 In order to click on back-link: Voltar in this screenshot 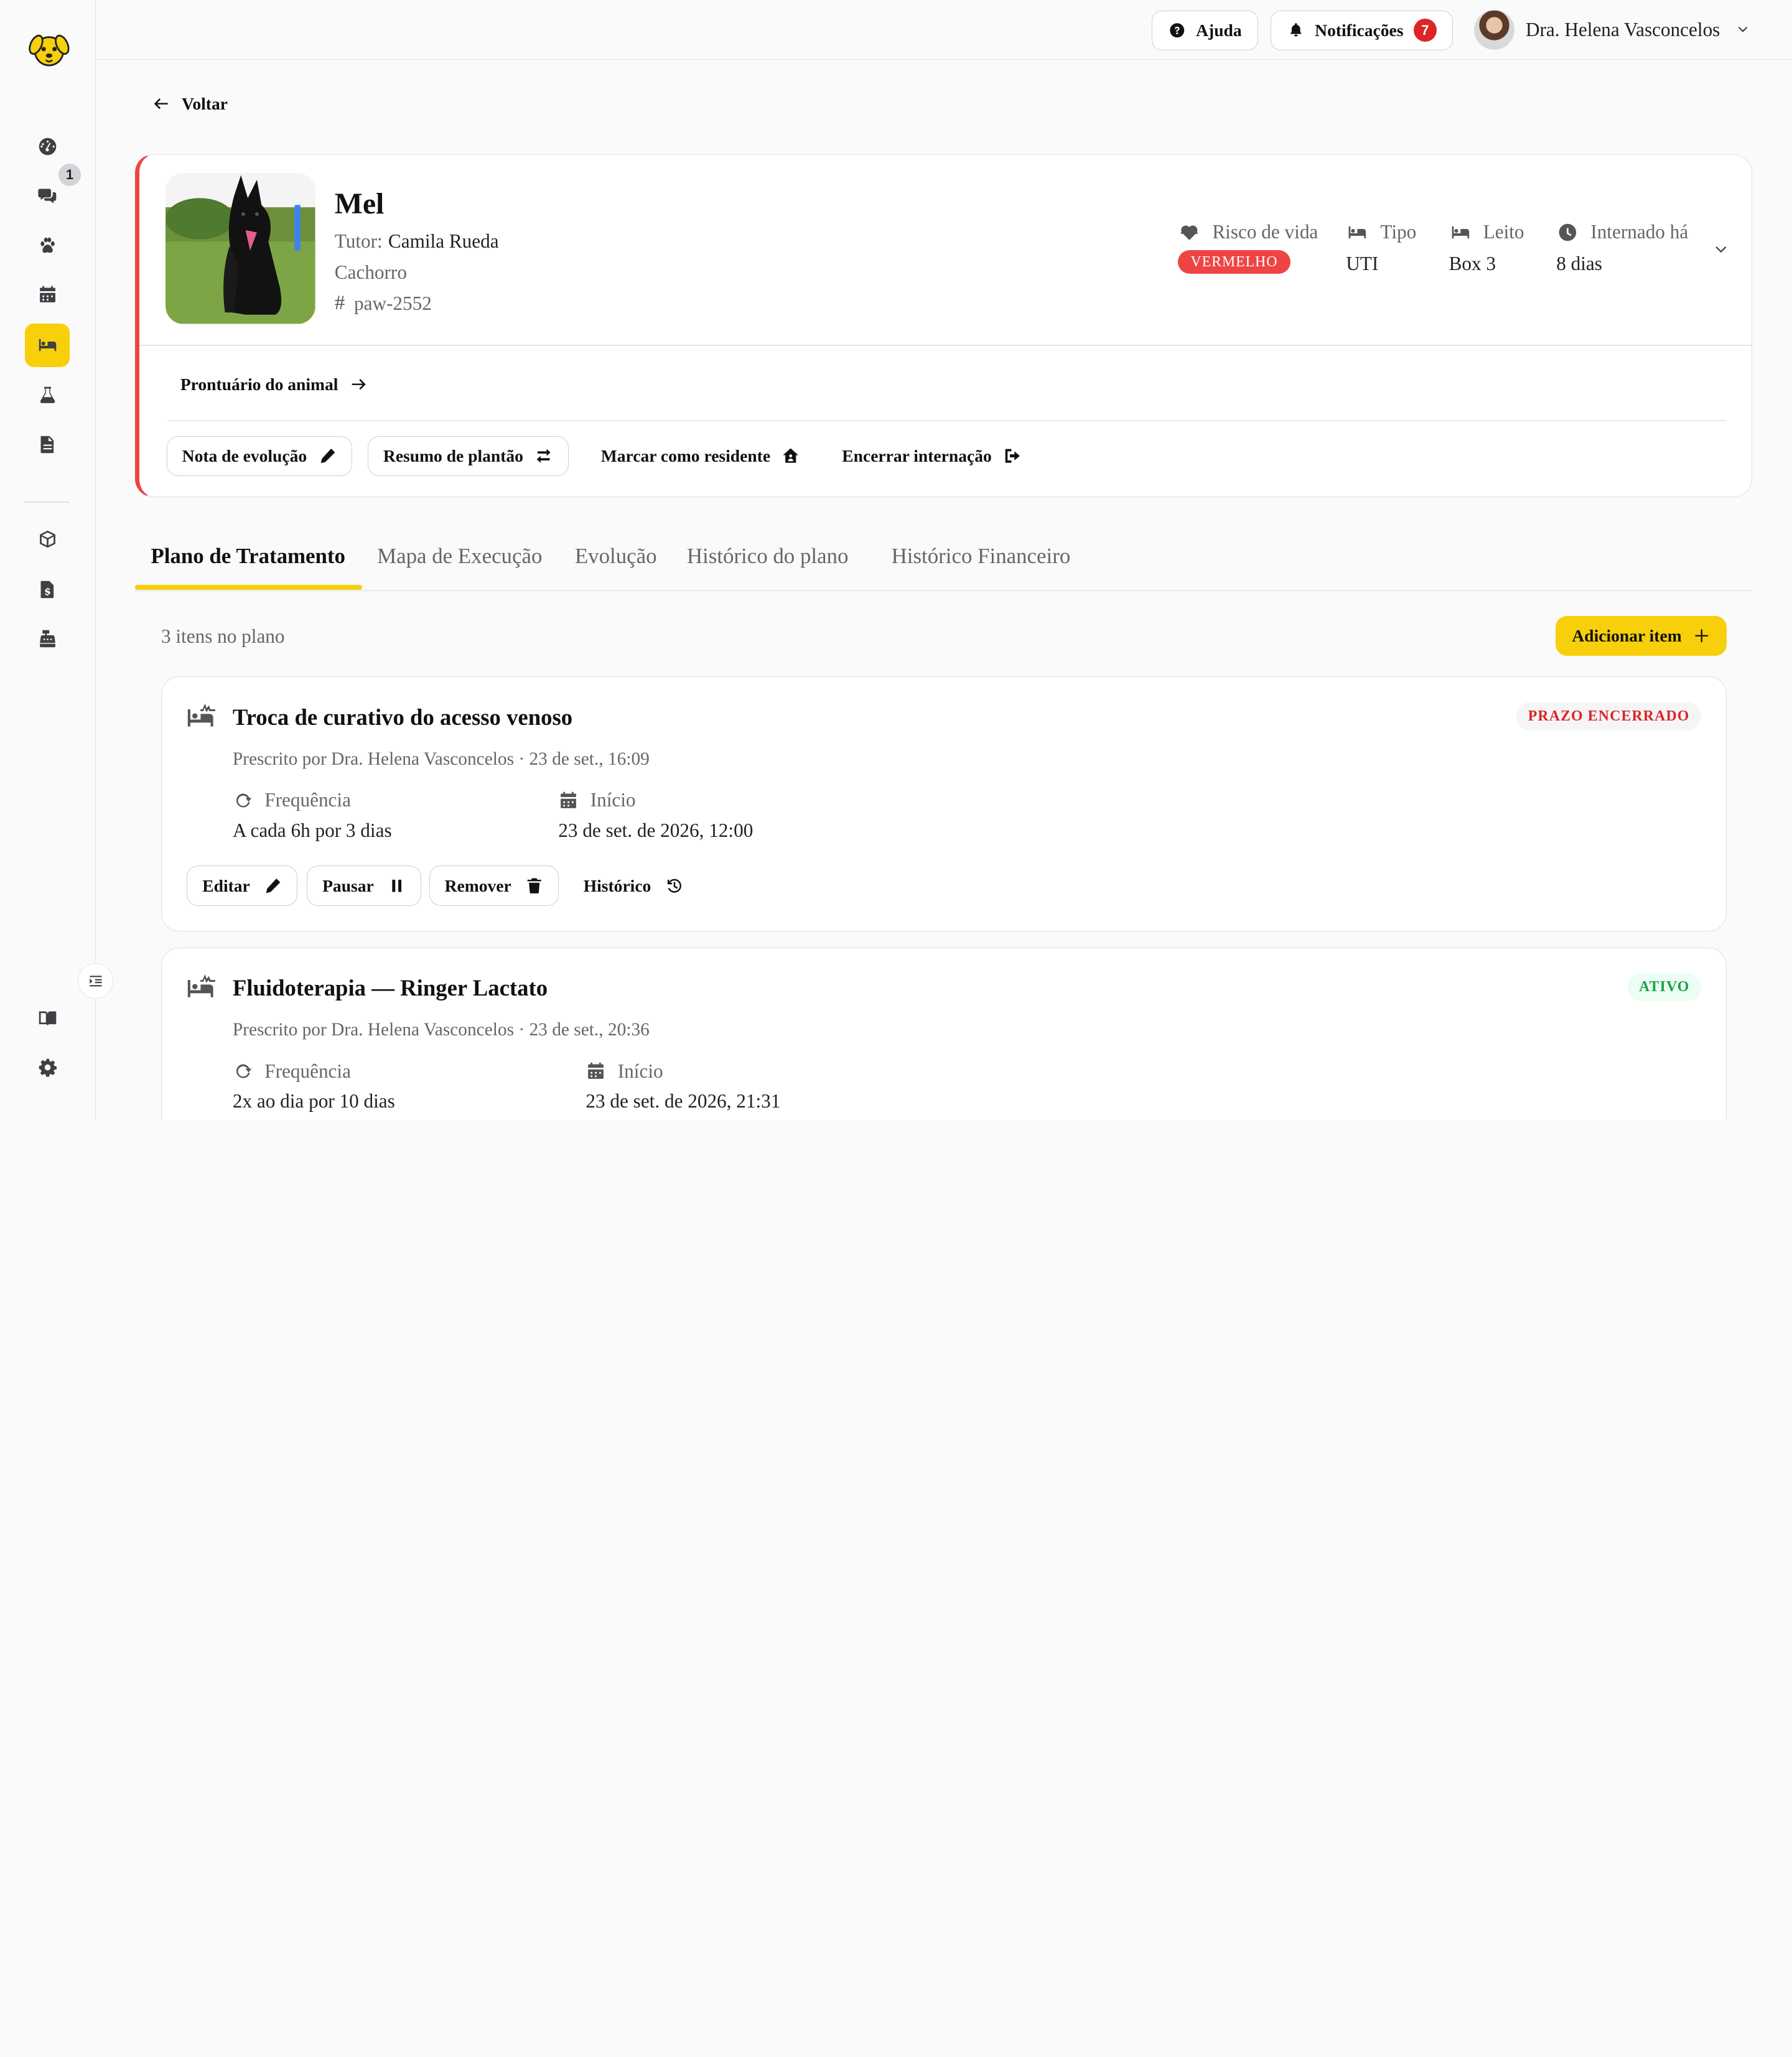, I will do `click(190, 104)`.